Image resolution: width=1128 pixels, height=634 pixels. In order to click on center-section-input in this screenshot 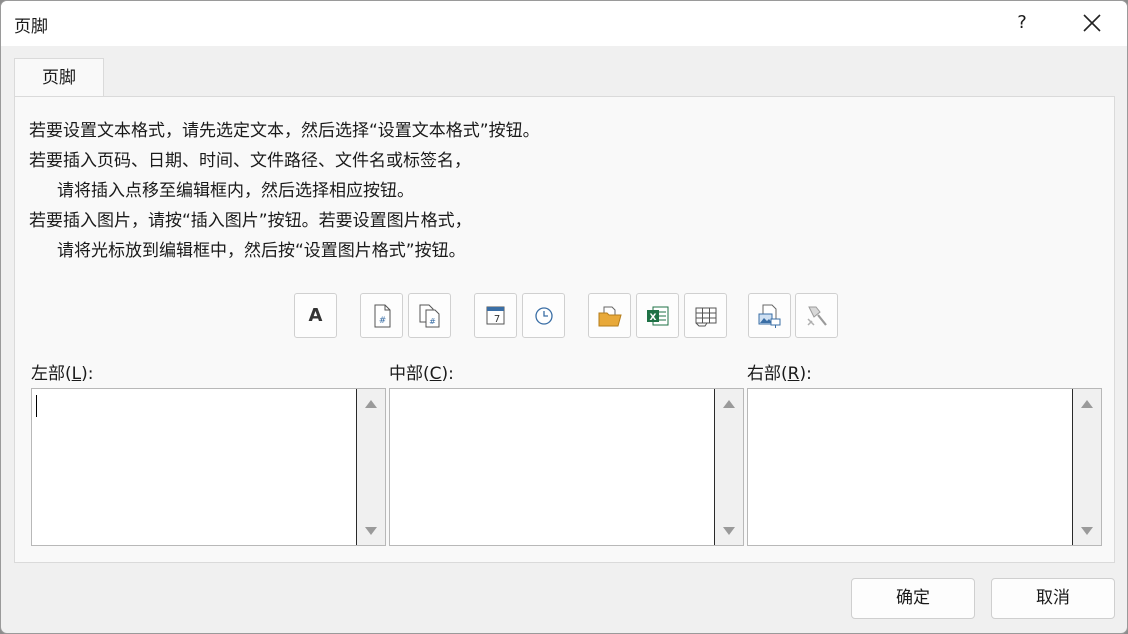, I will do `click(566, 467)`.